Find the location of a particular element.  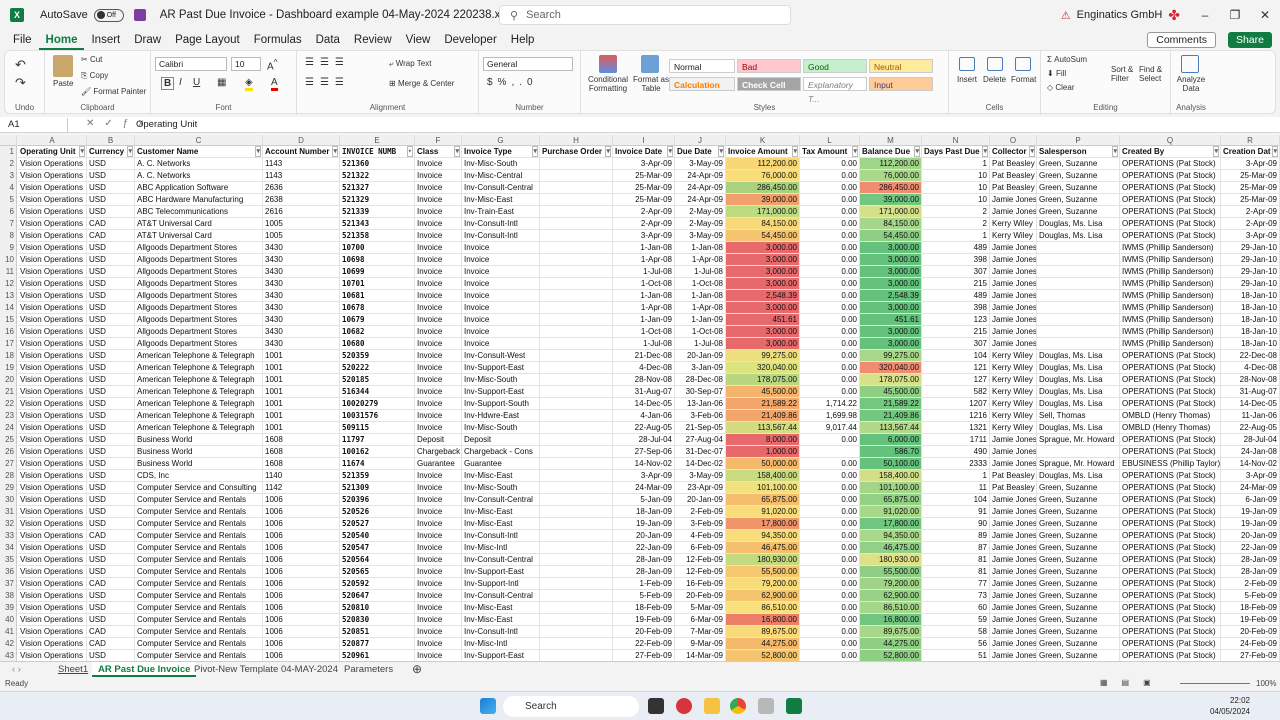

borders-icon: ▦ is located at coordinates (221, 82).